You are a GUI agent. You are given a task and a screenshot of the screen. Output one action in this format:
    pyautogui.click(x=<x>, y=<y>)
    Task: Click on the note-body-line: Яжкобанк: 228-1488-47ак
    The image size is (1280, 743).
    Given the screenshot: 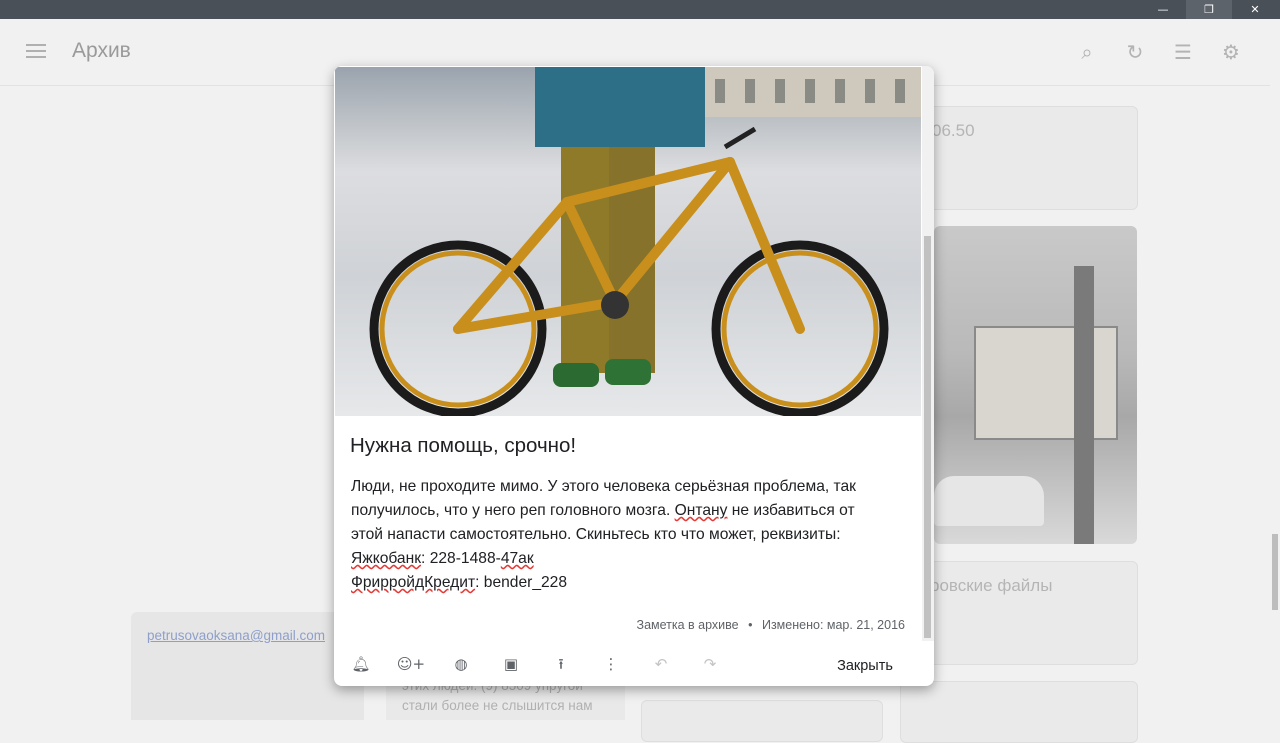 What is the action you would take?
    pyautogui.click(x=626, y=559)
    